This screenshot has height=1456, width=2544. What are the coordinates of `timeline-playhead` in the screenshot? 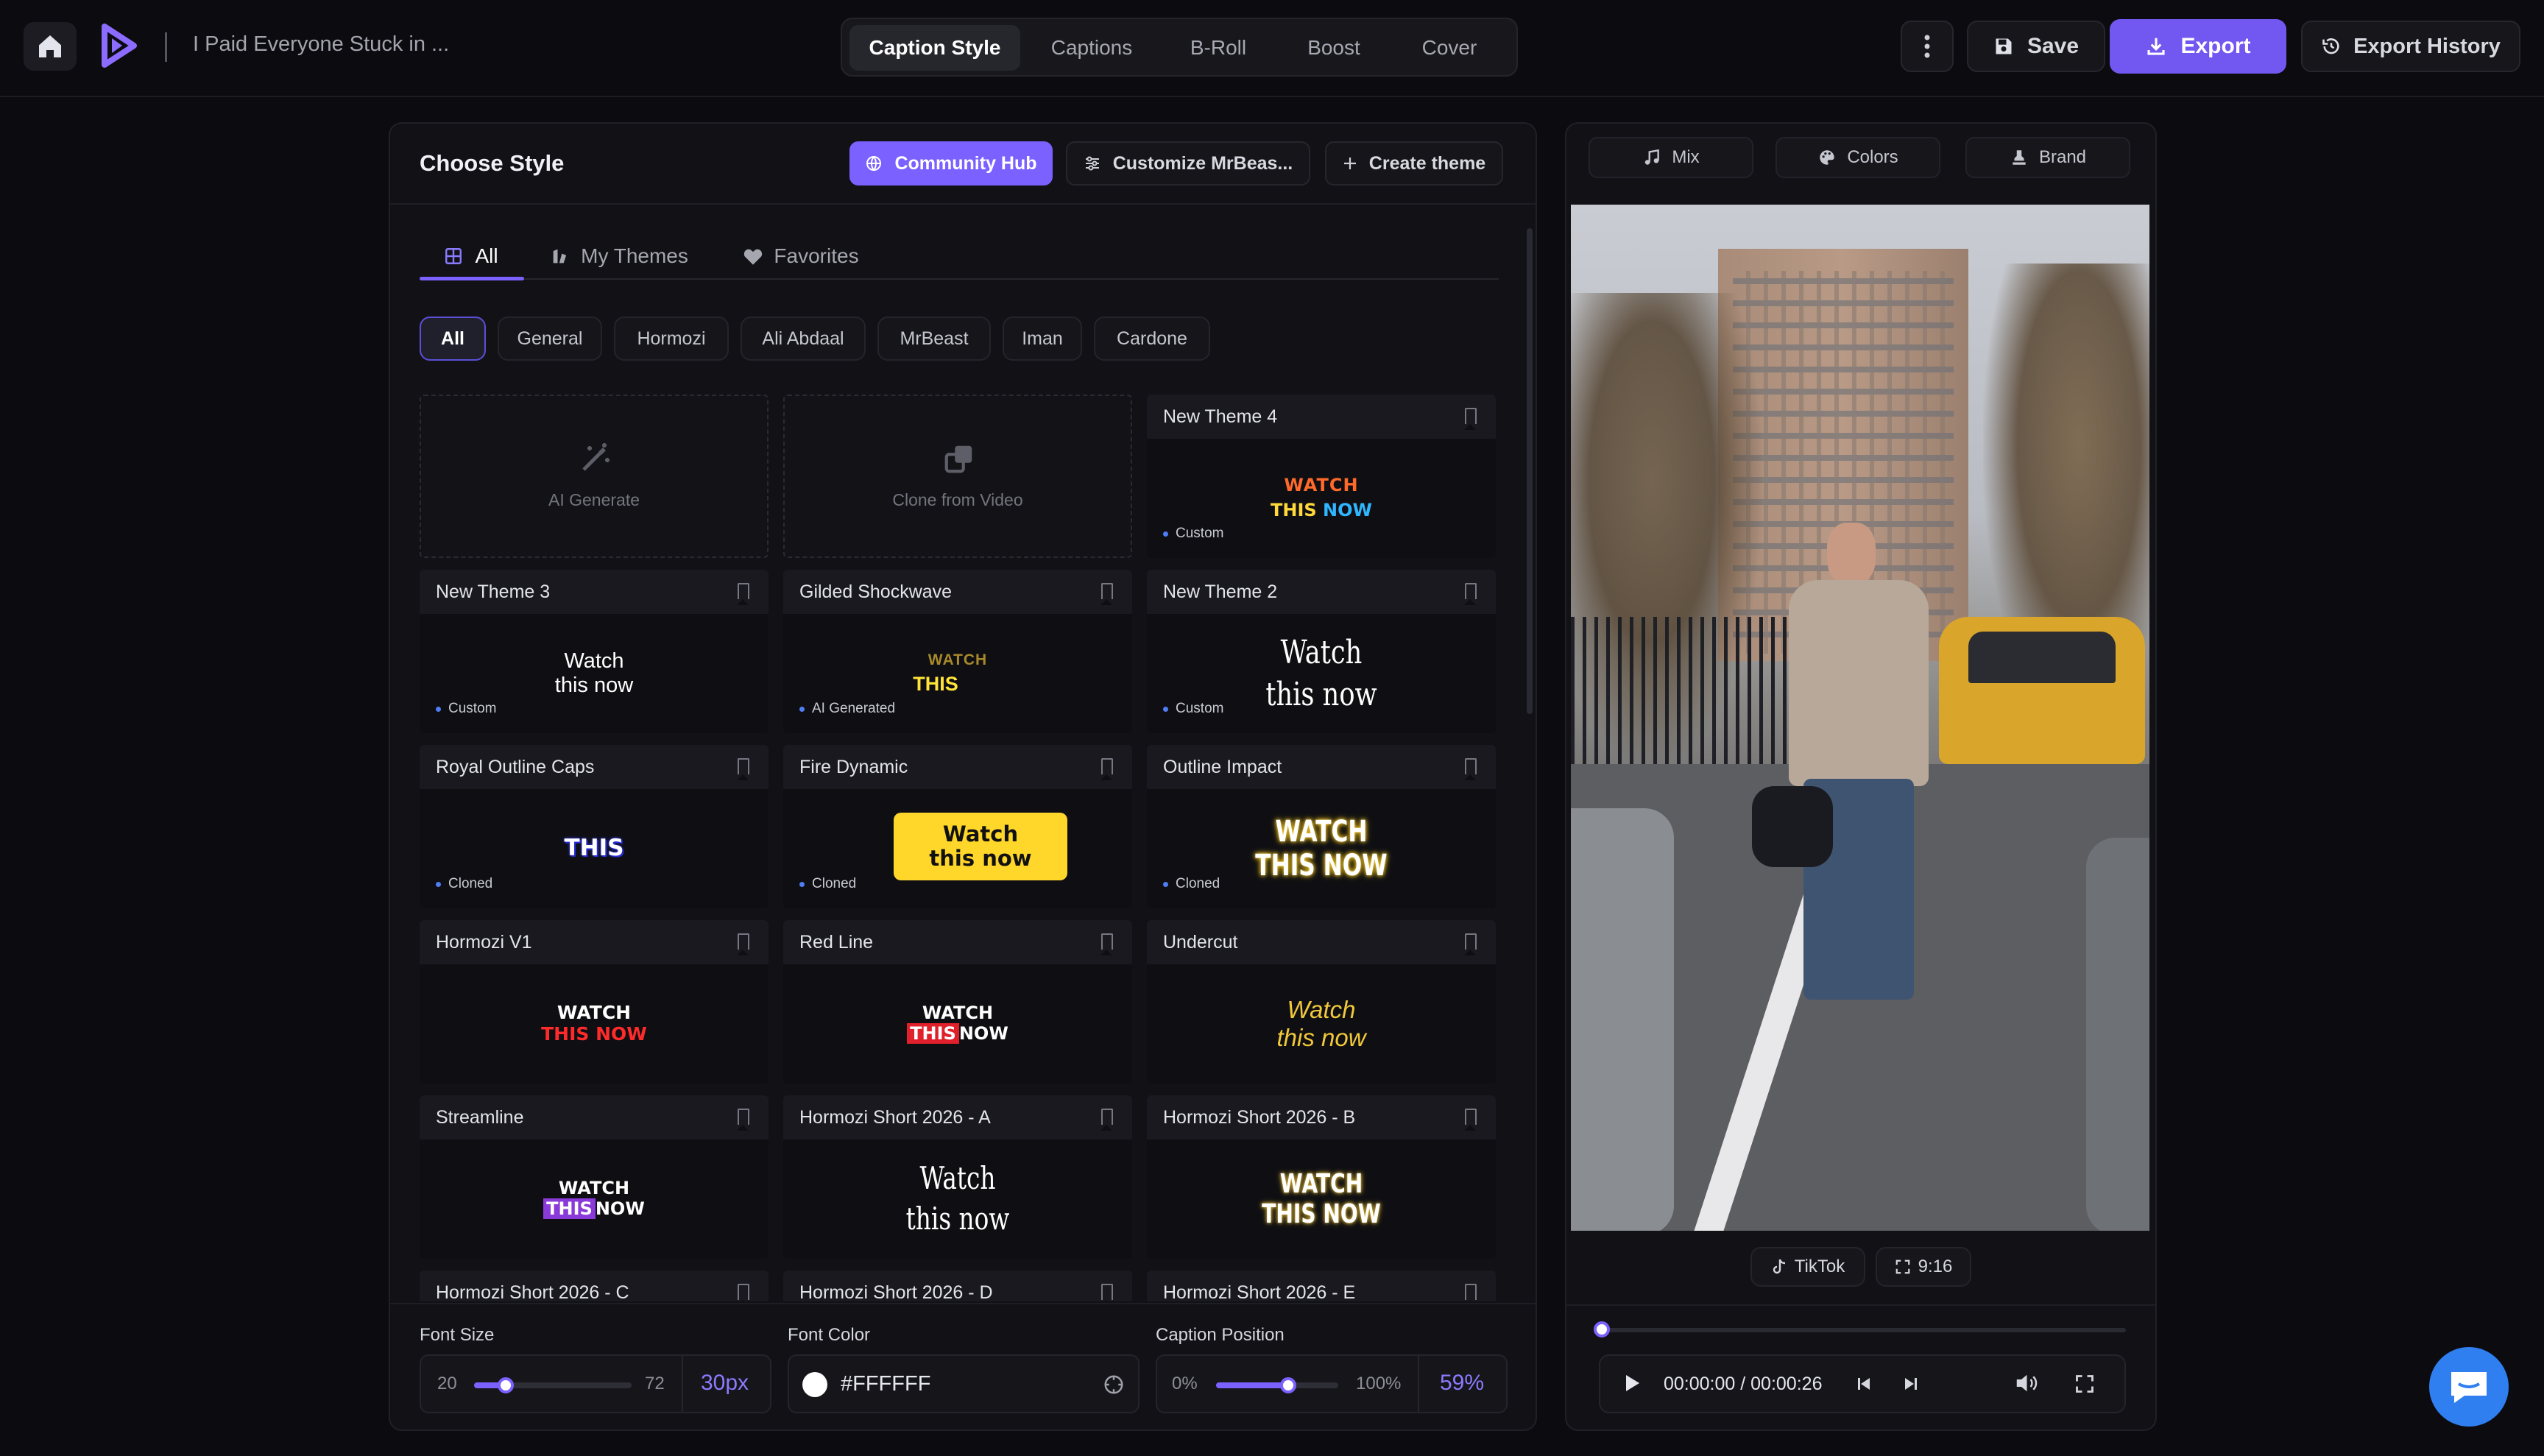 It's located at (1602, 1329).